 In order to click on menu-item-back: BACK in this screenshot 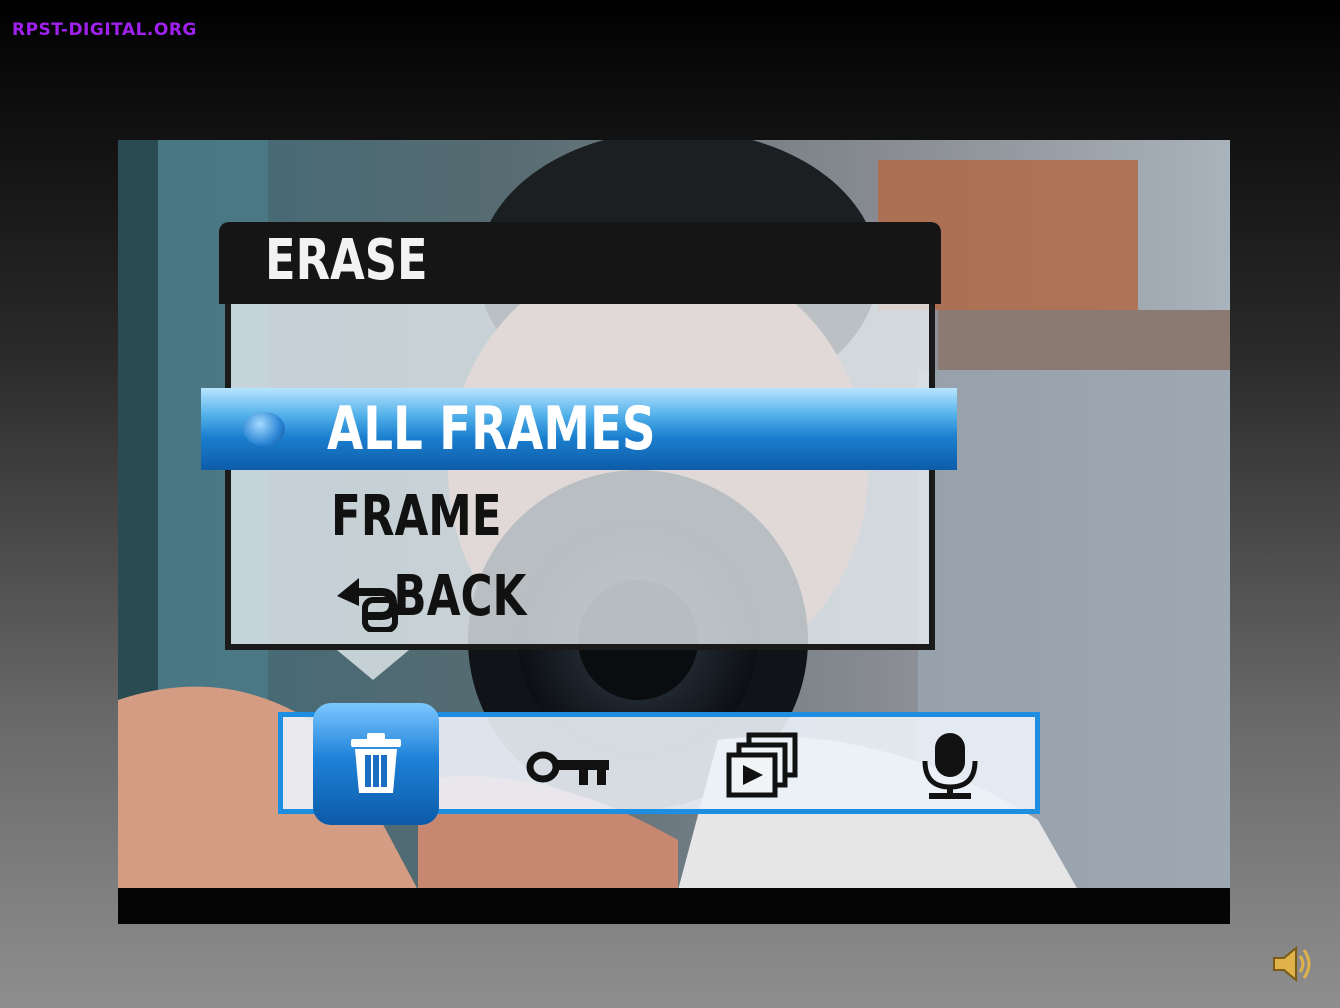, I will do `click(428, 596)`.